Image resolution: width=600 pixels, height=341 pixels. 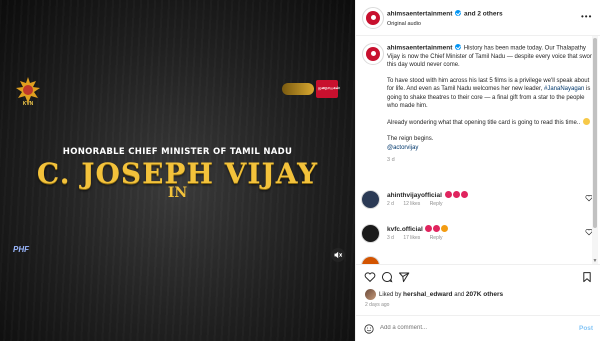 I want to click on comments-scrollbar, so click(x=595, y=150).